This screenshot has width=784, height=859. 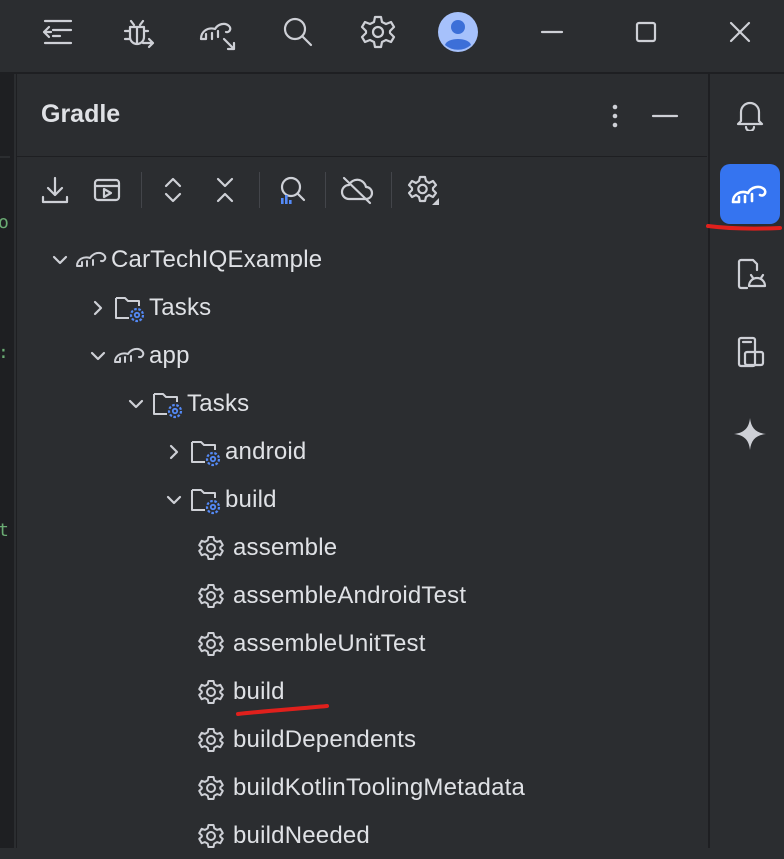 I want to click on gradle-tool-icon, so click(x=750, y=194).